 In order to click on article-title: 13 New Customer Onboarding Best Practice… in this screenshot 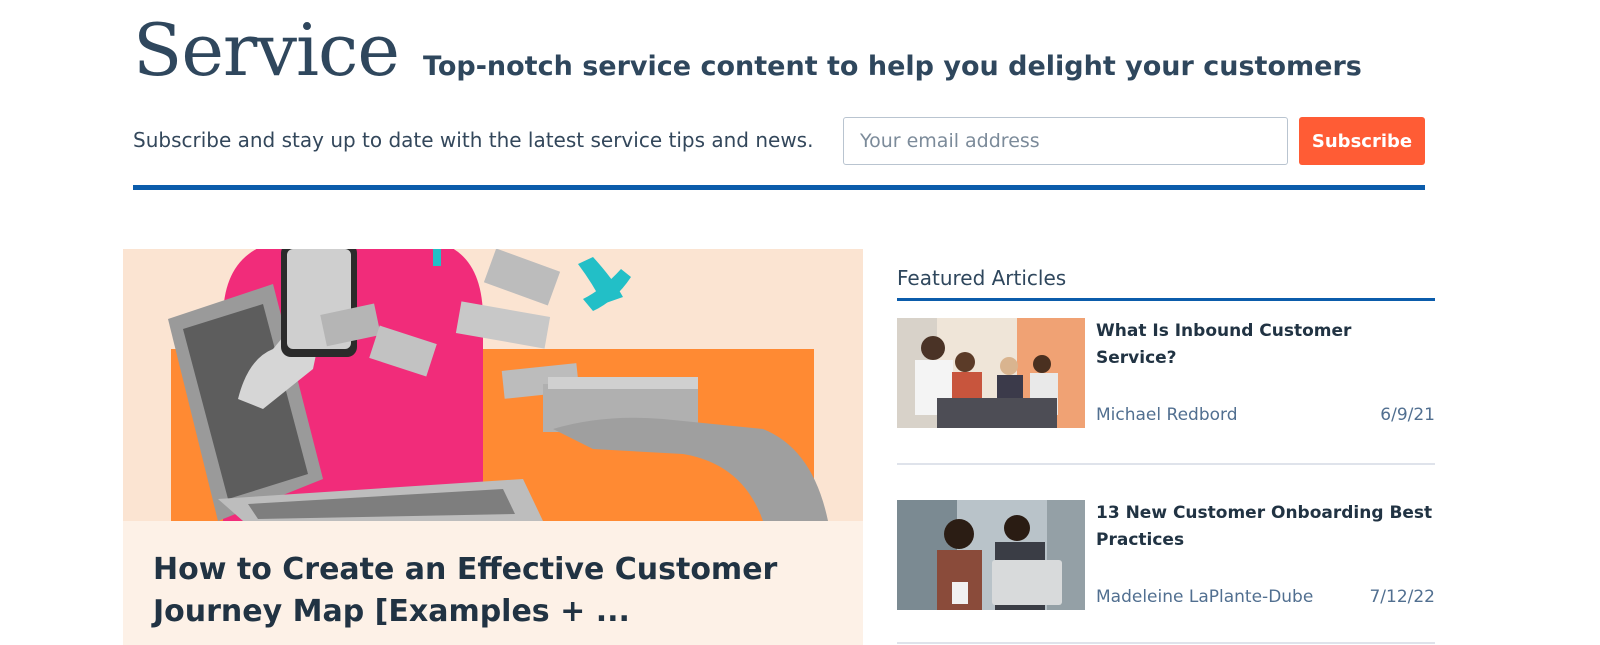, I will do `click(1265, 527)`.